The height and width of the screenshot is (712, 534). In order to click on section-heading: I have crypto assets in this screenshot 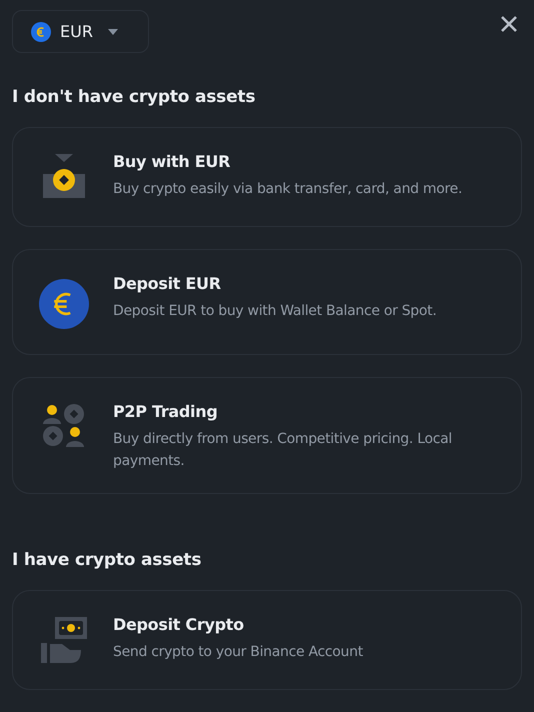, I will do `click(107, 560)`.